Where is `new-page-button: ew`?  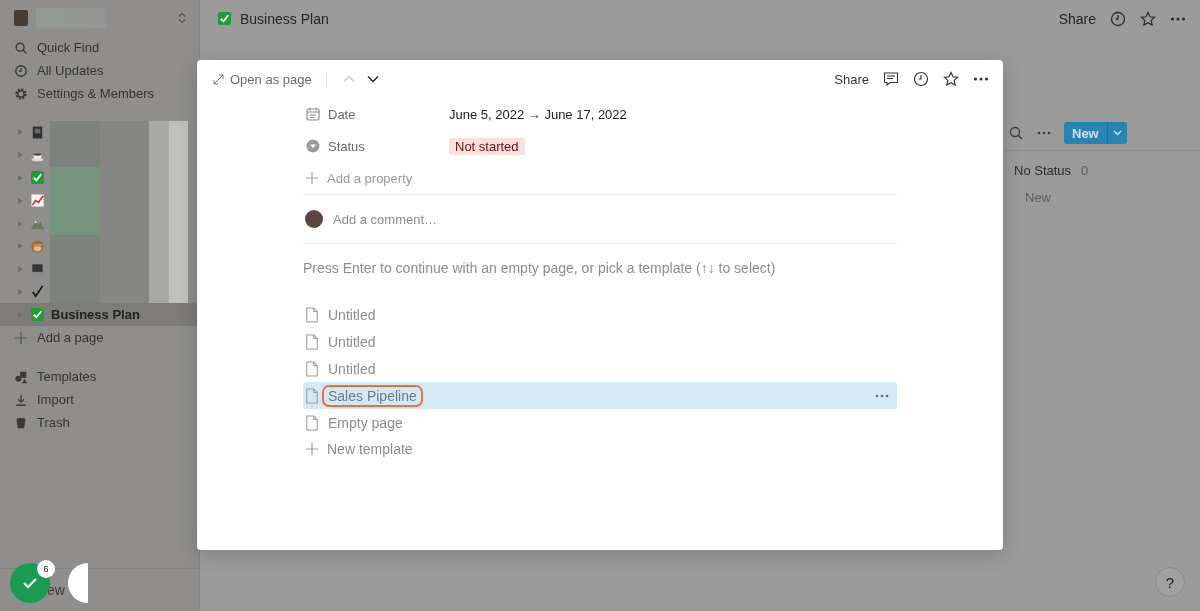
new-page-button: ew is located at coordinates (56, 590).